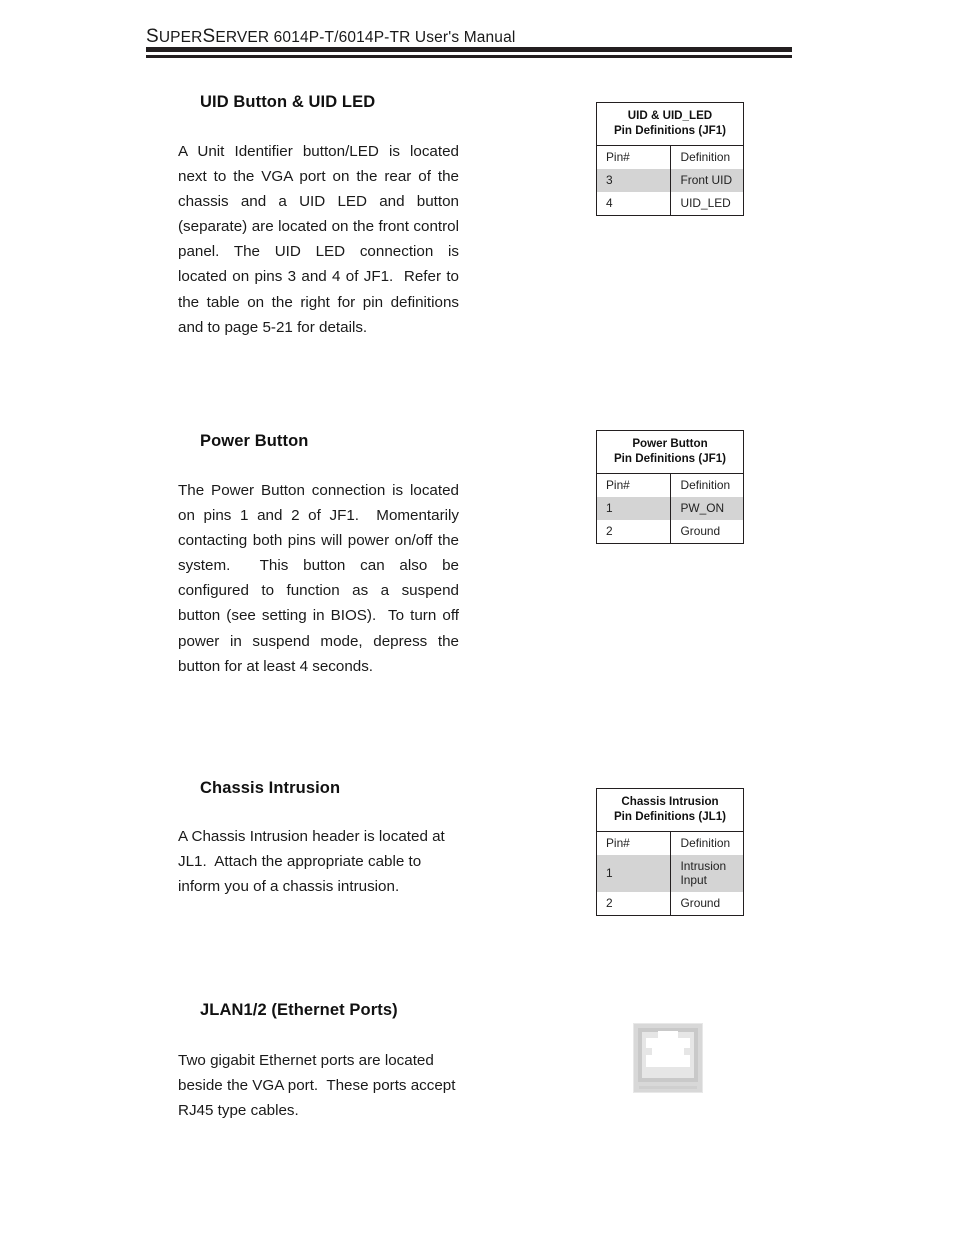 The image size is (954, 1235). I want to click on header-rule-thick, so click(469, 49).